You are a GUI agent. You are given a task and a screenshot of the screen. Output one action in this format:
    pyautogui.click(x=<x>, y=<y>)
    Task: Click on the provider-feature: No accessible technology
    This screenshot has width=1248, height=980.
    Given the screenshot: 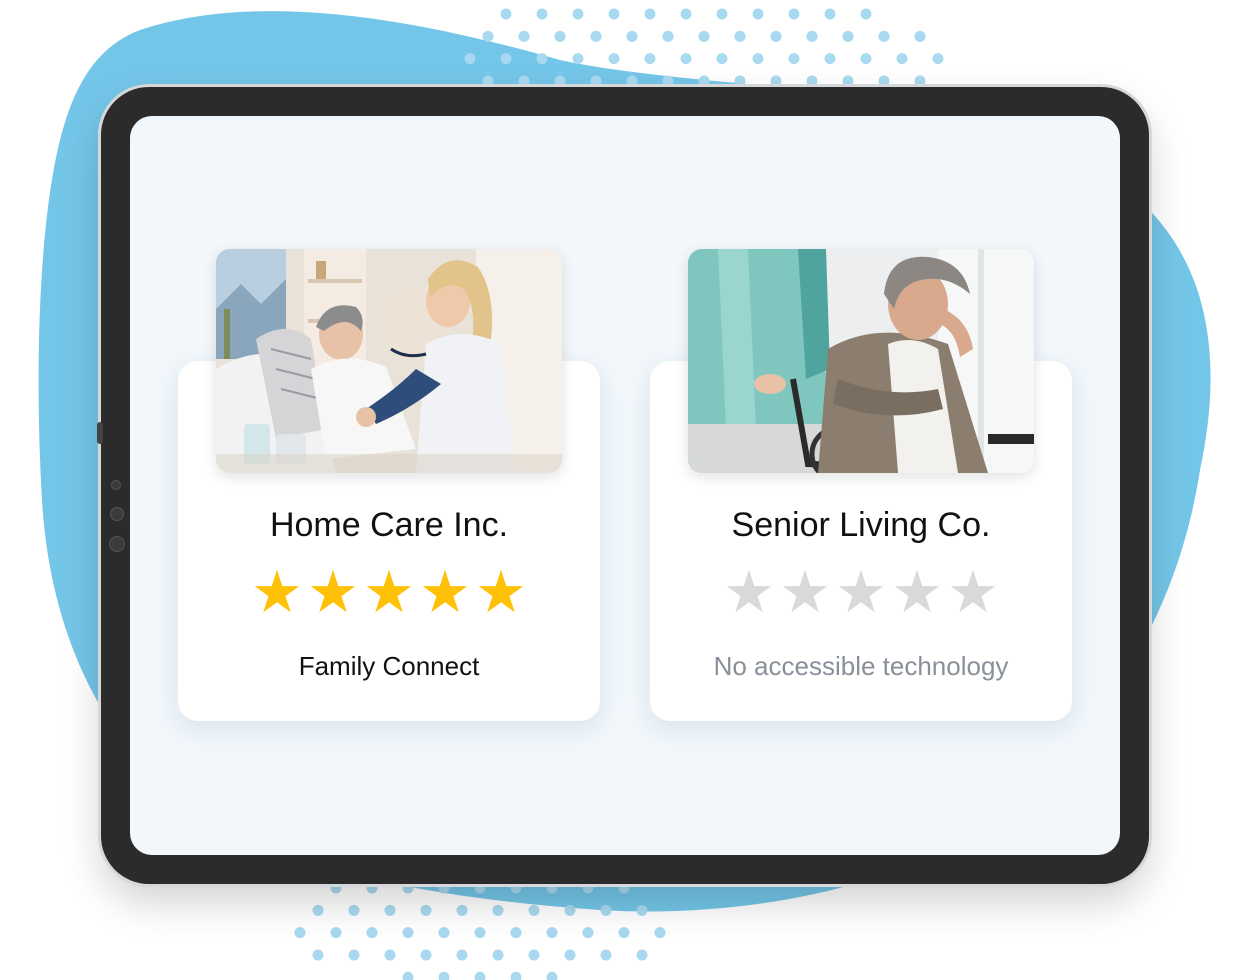 What is the action you would take?
    pyautogui.click(x=861, y=666)
    